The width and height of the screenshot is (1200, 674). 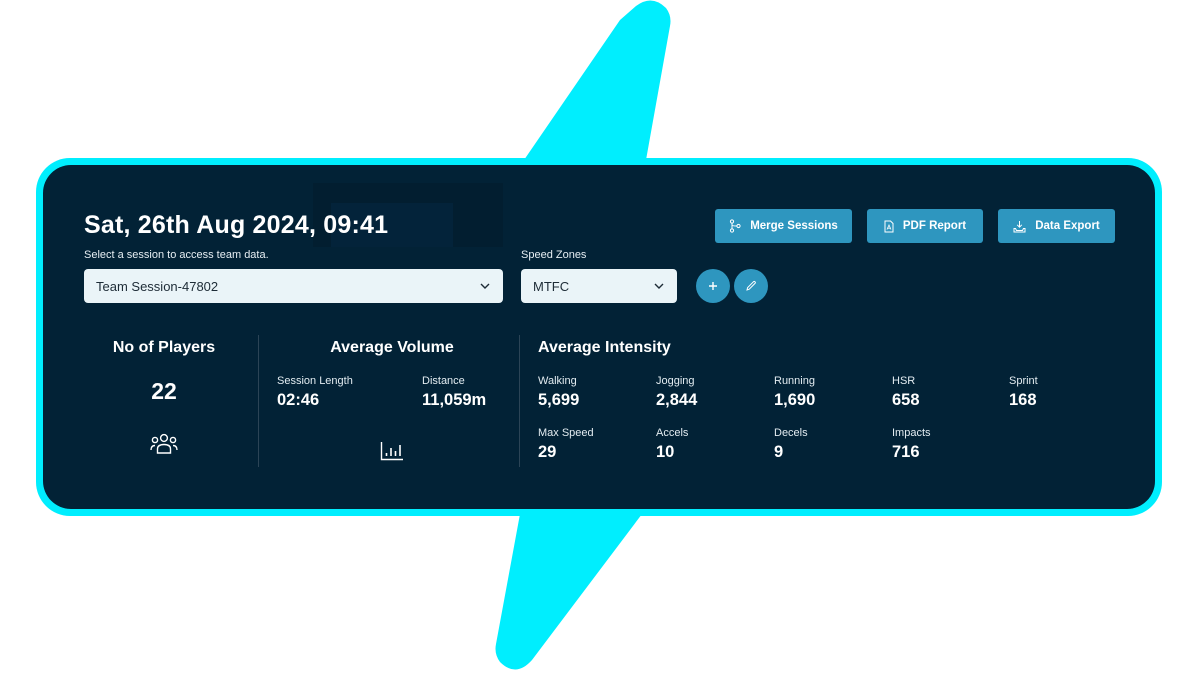 What do you see at coordinates (551, 286) in the screenshot?
I see `speed-zones-value: MTFC` at bounding box center [551, 286].